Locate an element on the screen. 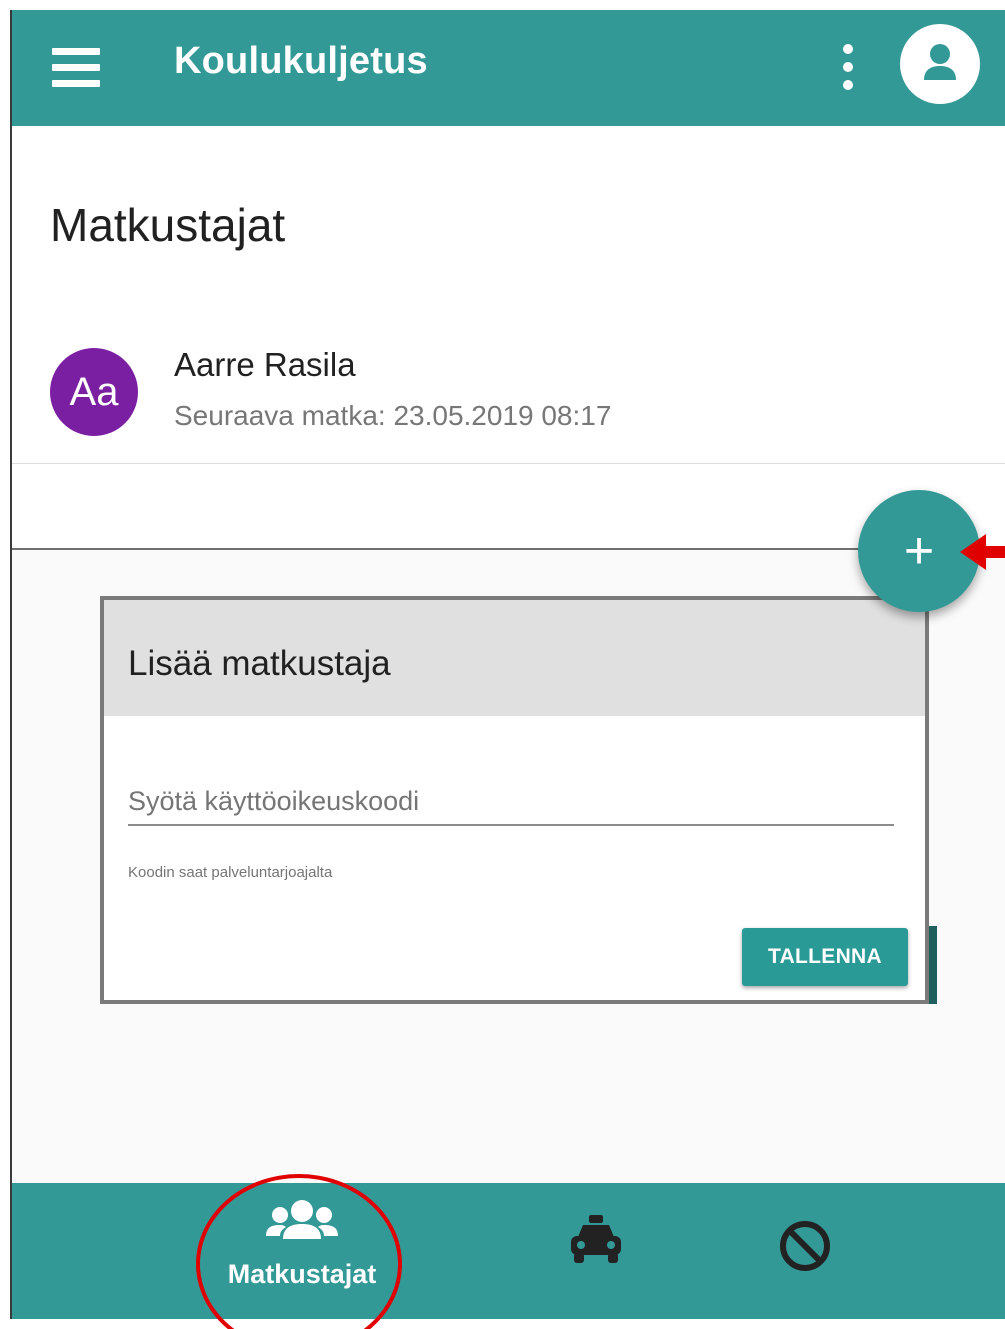 This screenshot has height=1329, width=1005. hamburger-menu-icon is located at coordinates (76, 68).